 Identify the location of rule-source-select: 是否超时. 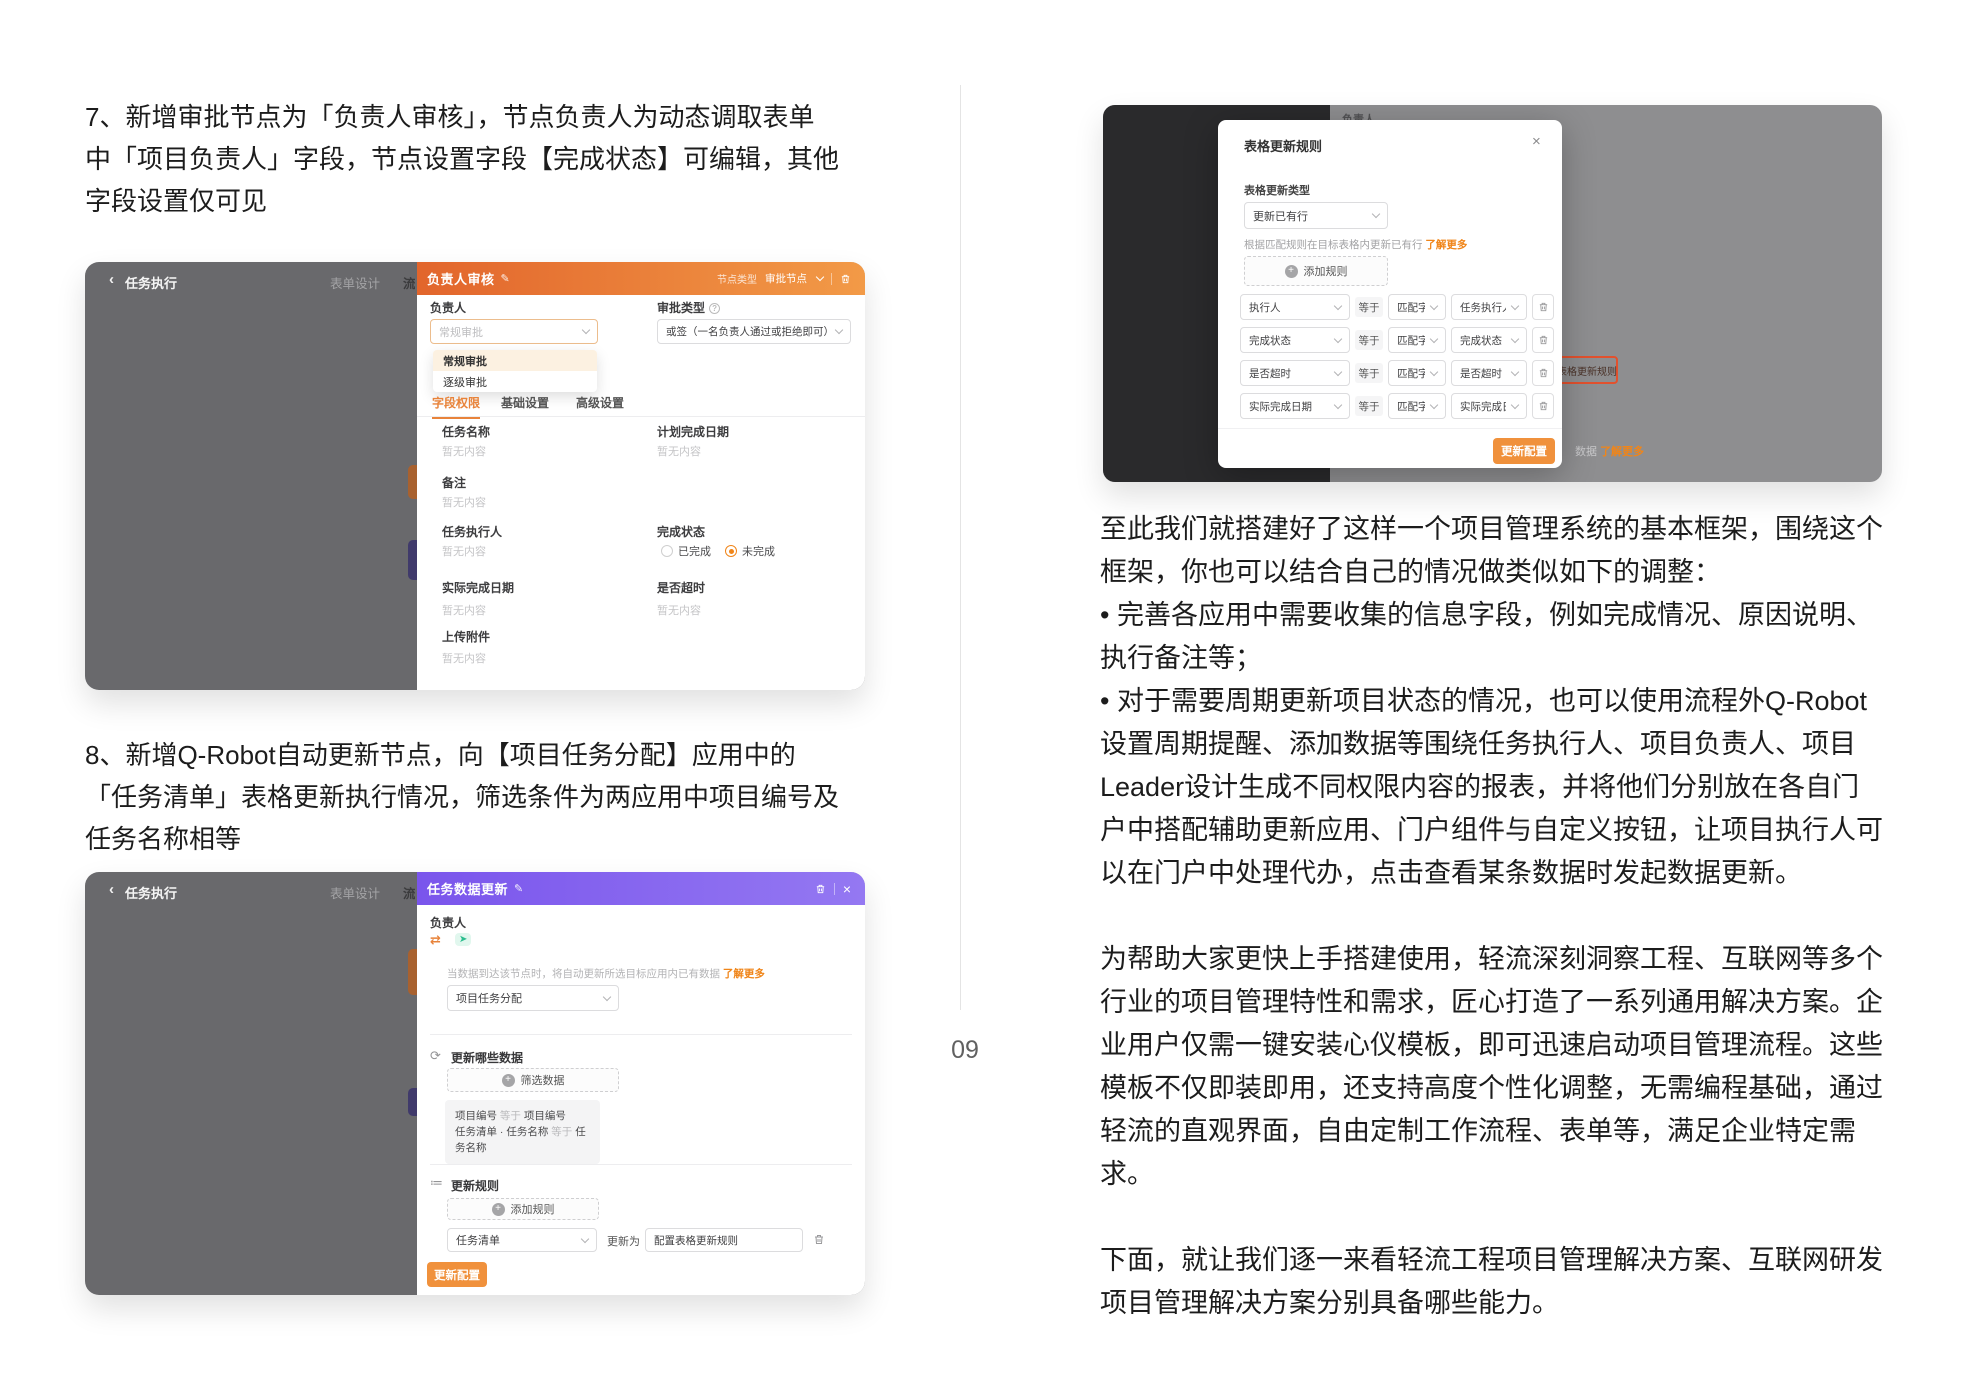
(1295, 373).